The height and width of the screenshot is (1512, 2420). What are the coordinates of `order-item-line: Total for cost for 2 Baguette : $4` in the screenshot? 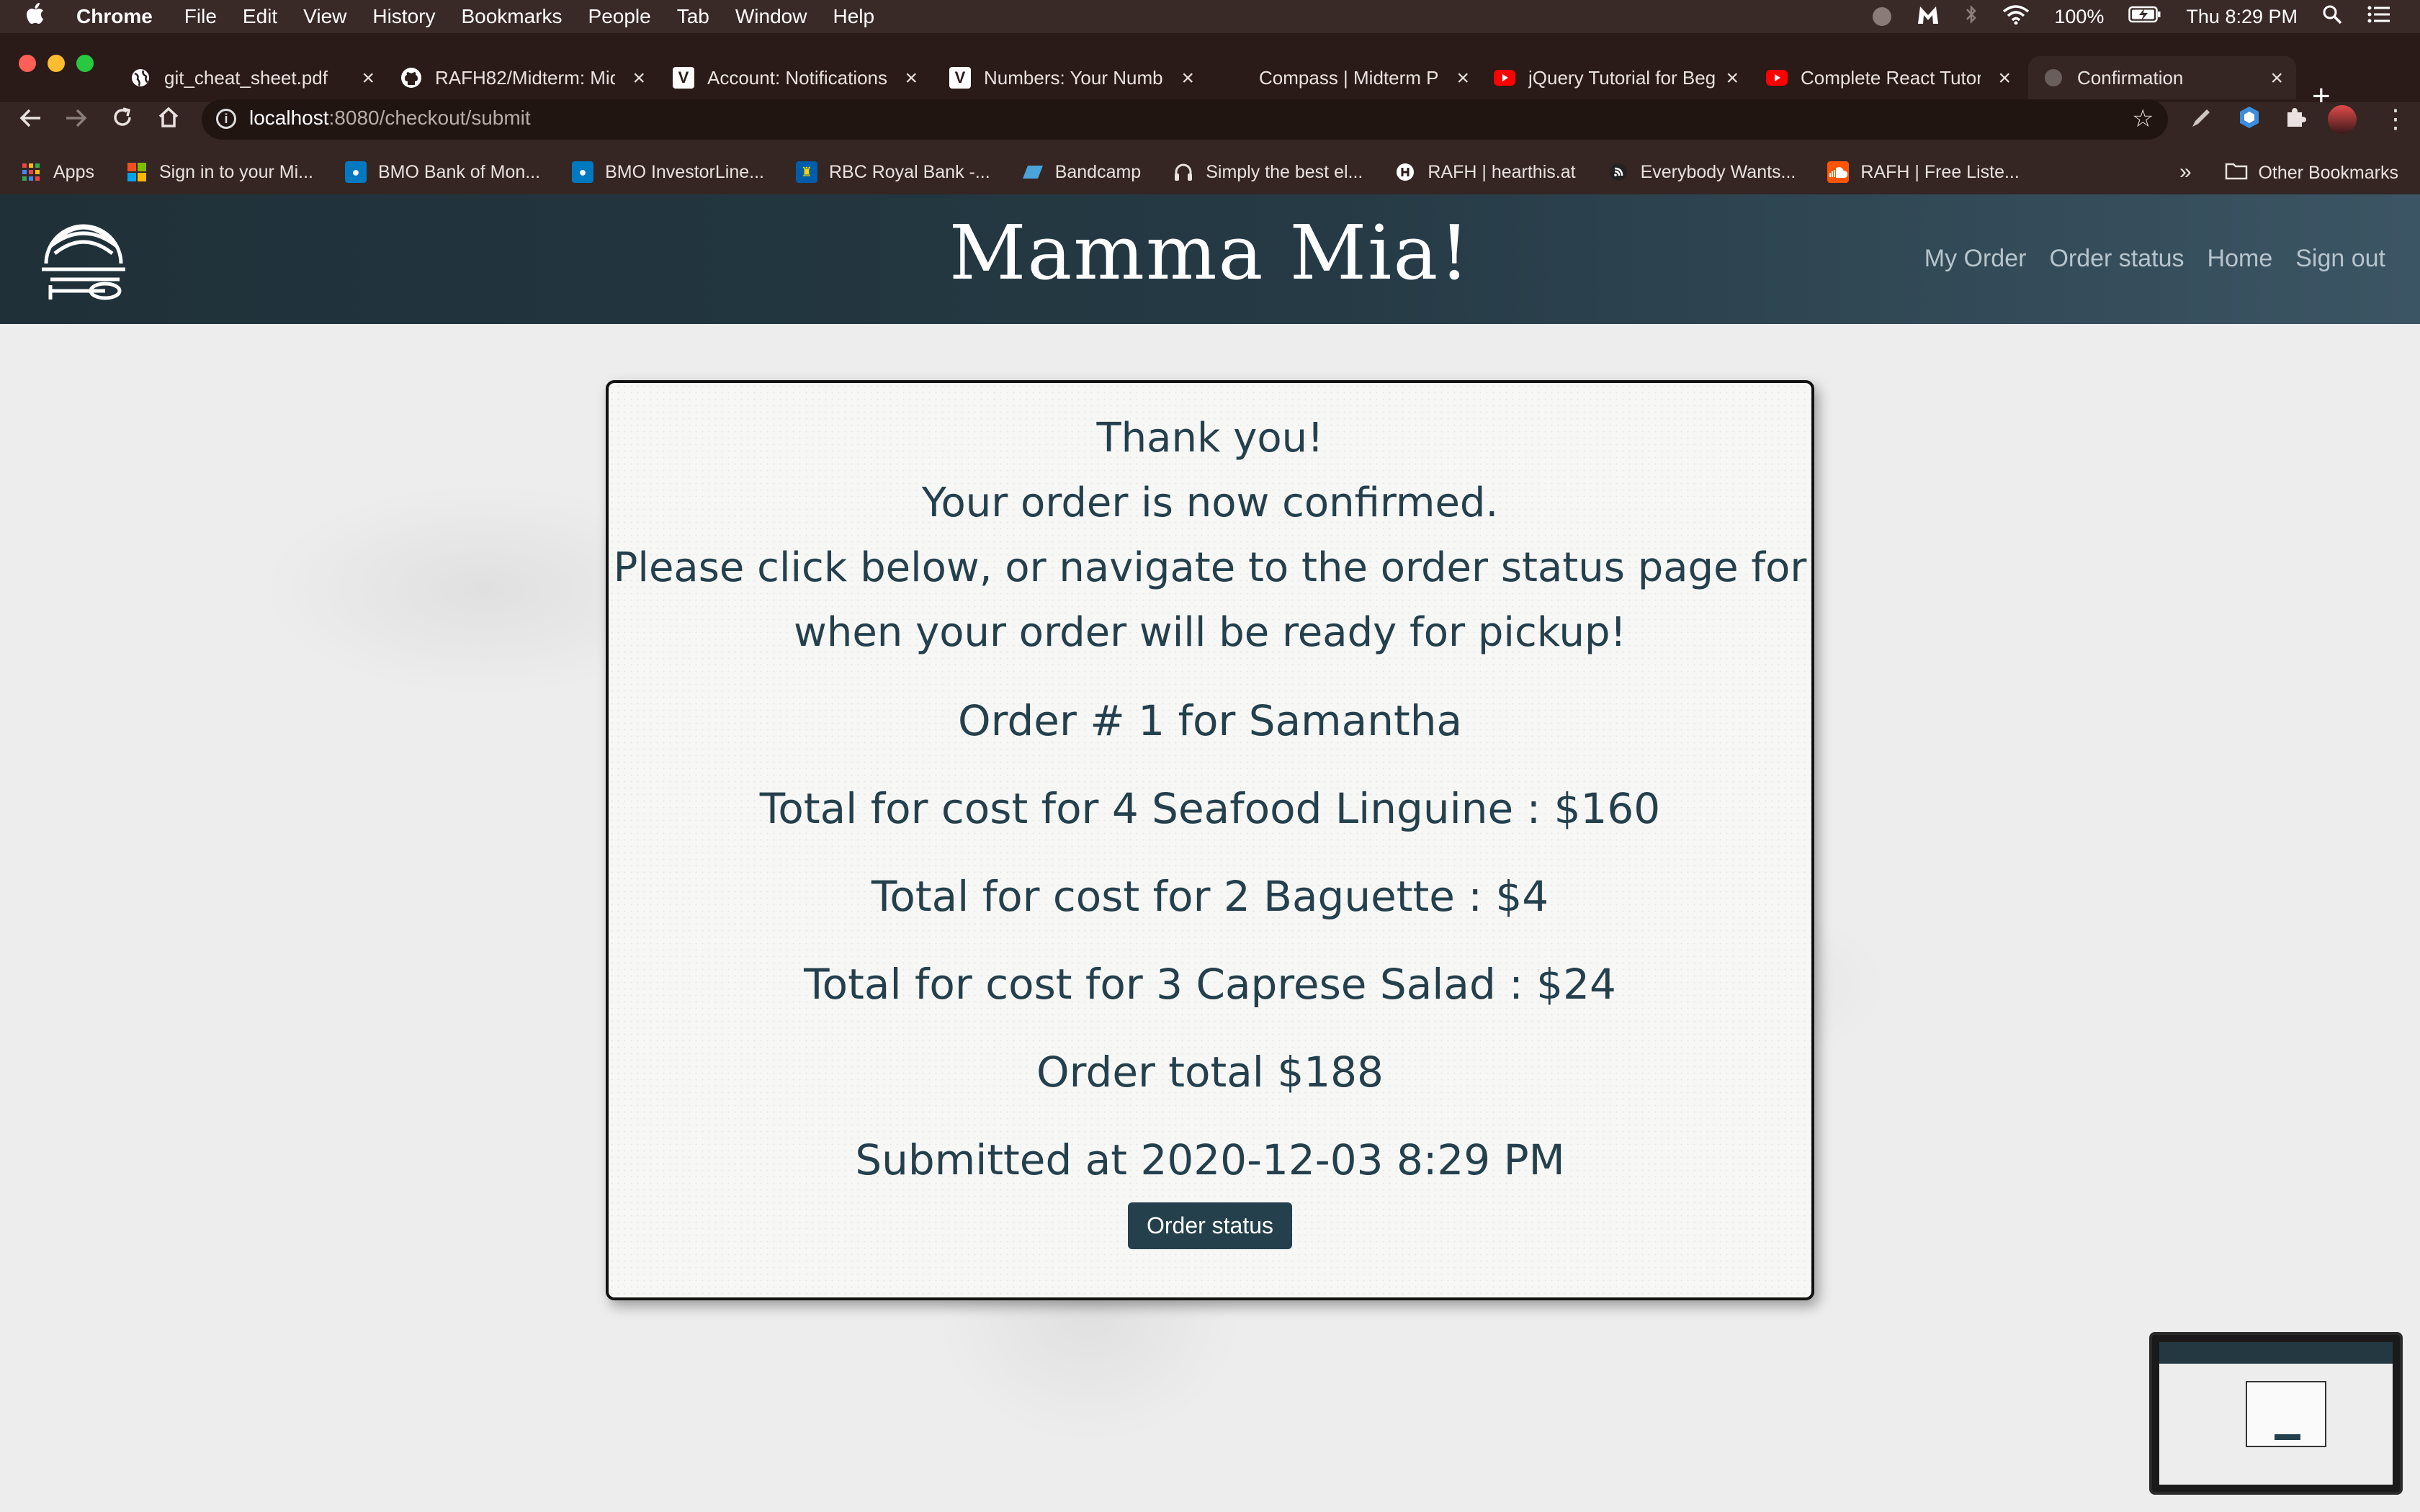 It's located at (1210, 896).